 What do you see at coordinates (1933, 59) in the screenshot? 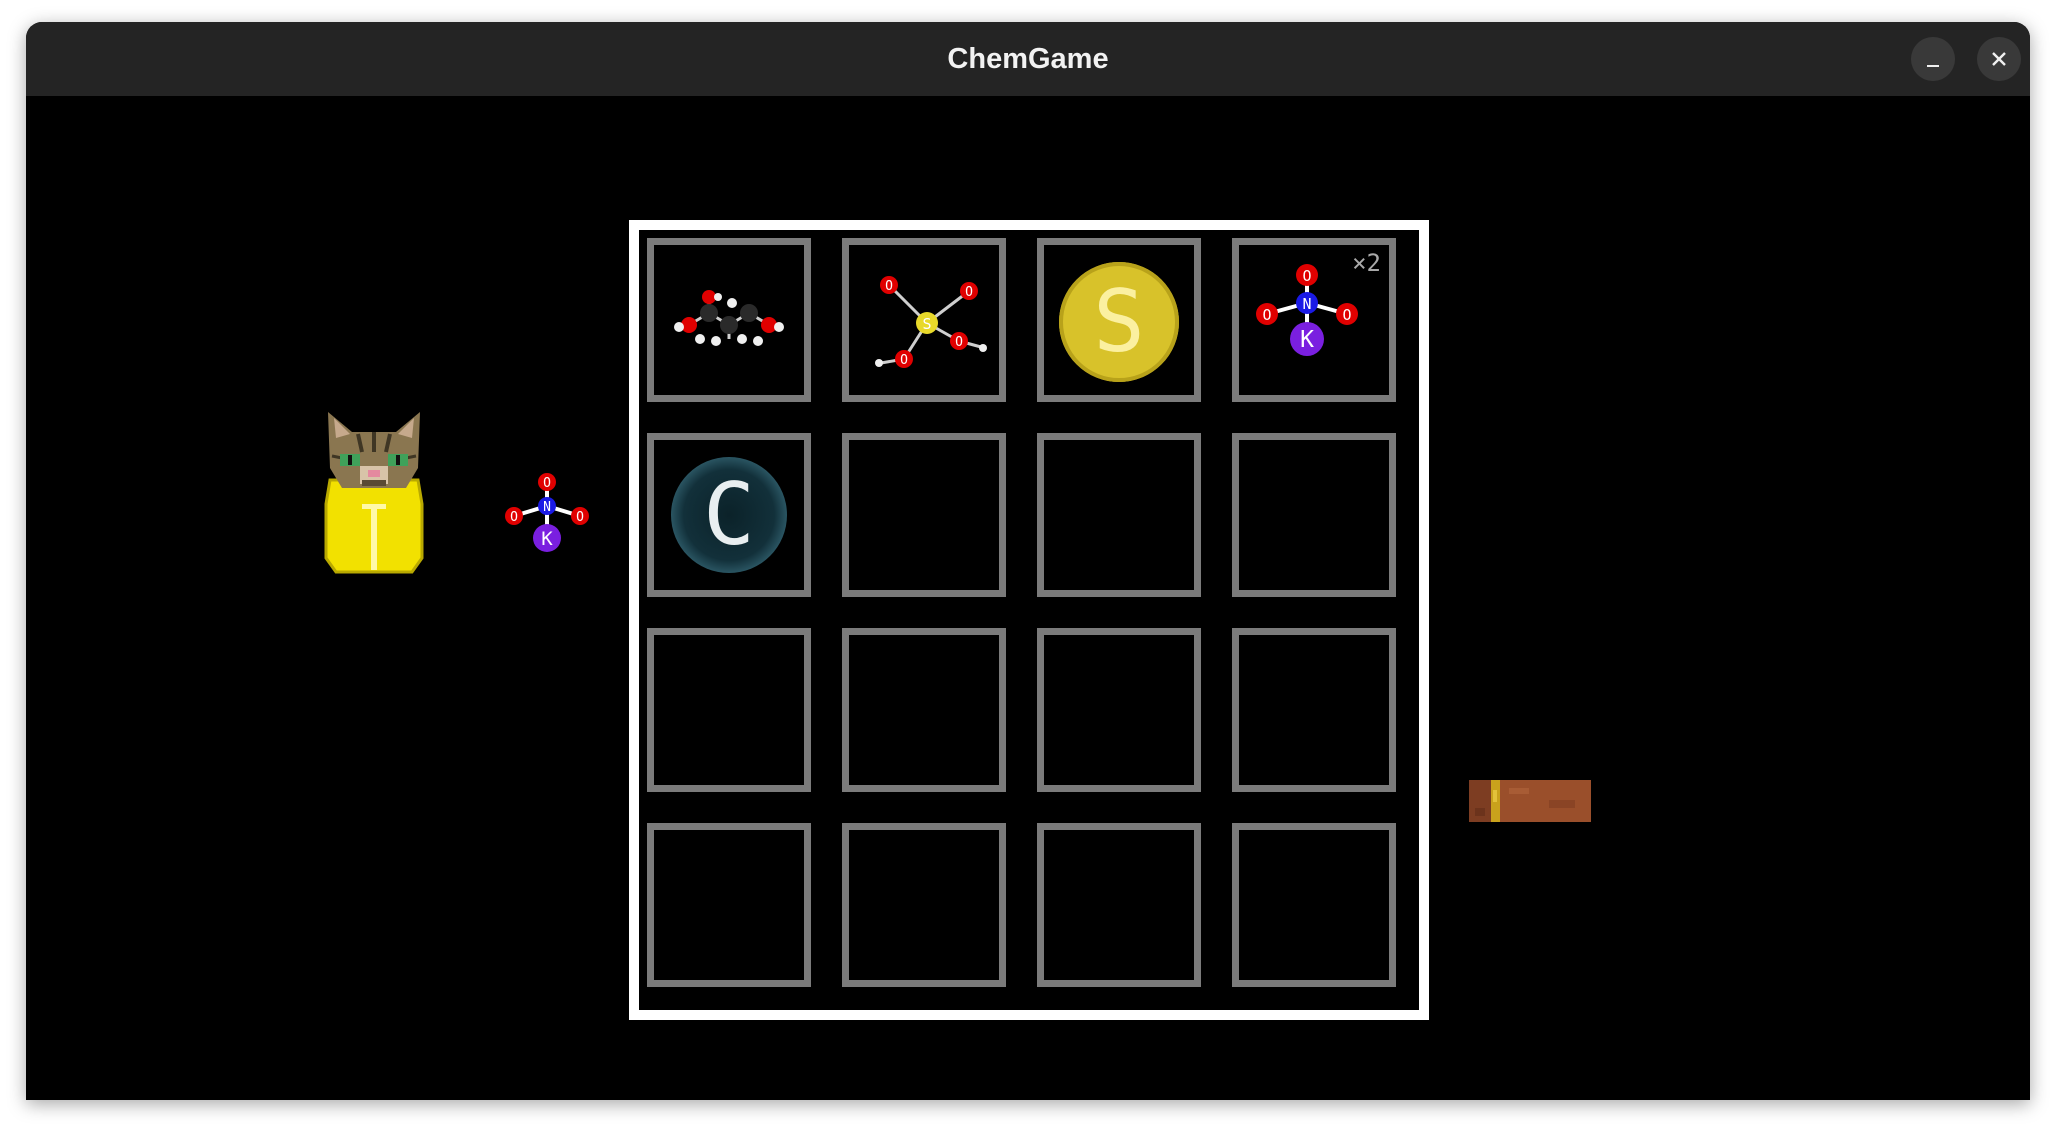
I see `minimize-button` at bounding box center [1933, 59].